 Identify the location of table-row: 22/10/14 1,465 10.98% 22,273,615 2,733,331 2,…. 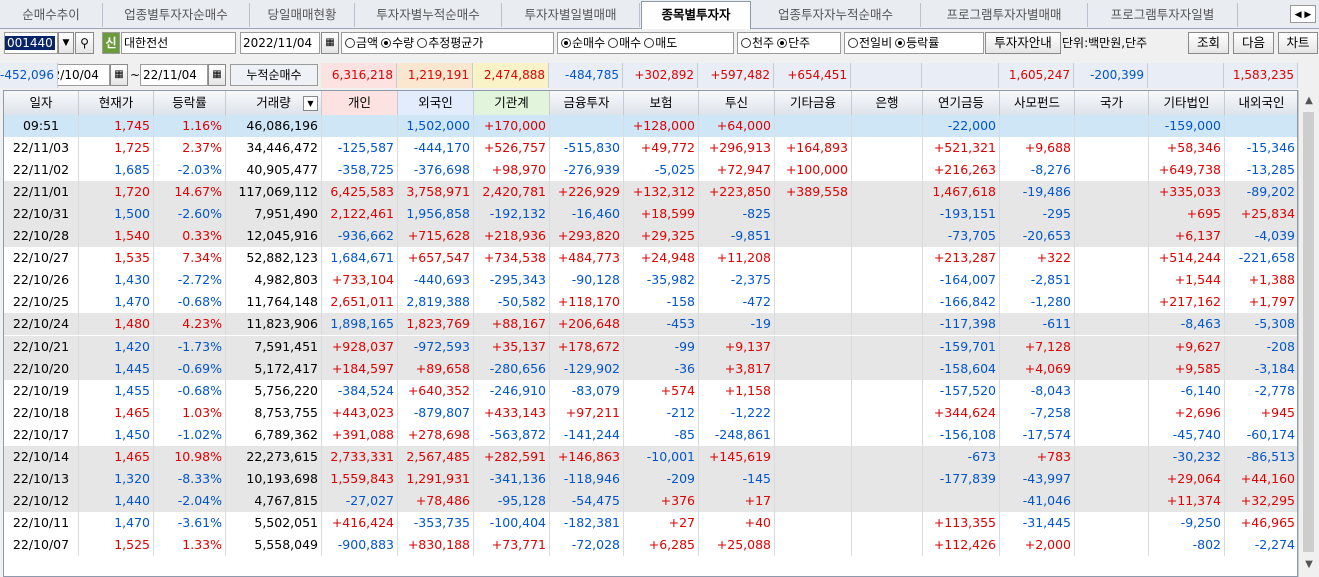
(650, 456).